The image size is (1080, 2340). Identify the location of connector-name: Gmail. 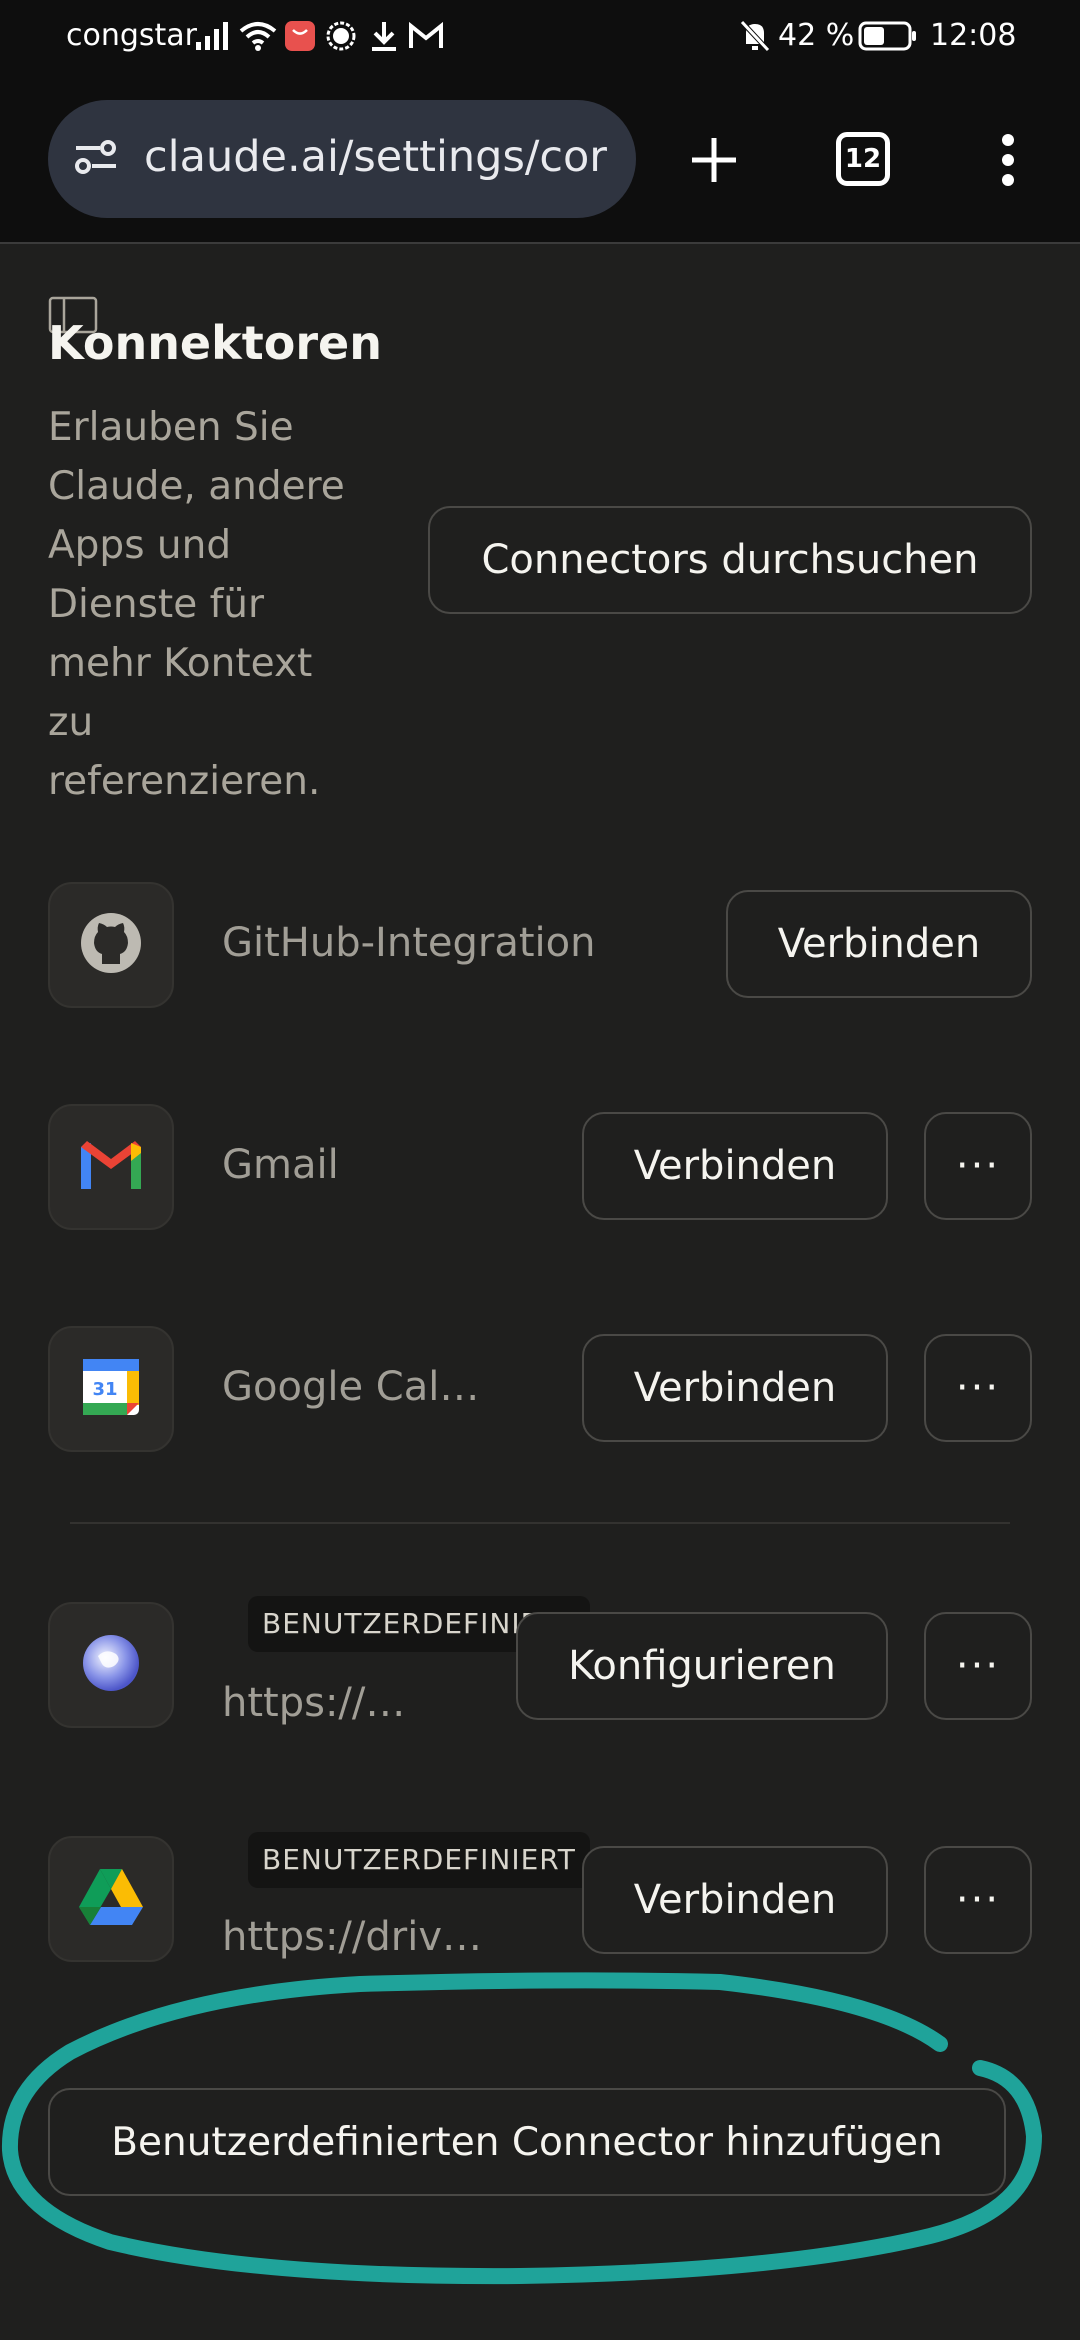
(280, 1165).